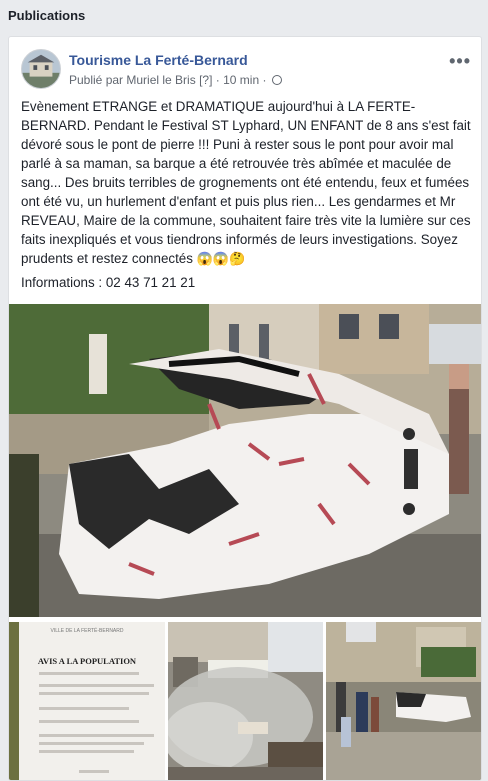 The width and height of the screenshot is (488, 781). I want to click on page-avatar, so click(41, 69).